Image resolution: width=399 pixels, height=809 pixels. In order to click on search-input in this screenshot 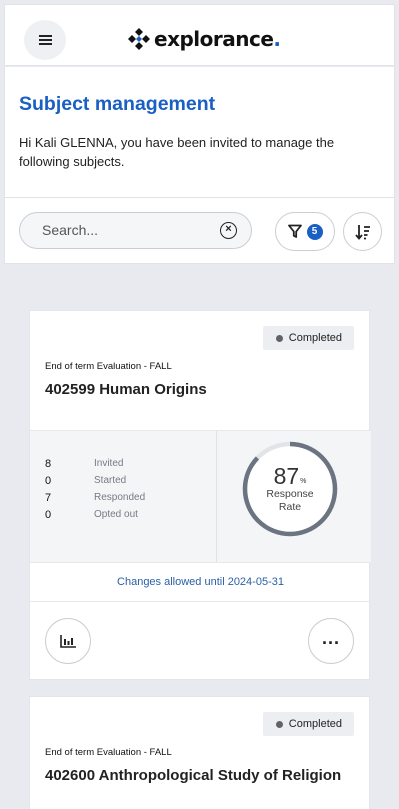, I will do `click(122, 230)`.